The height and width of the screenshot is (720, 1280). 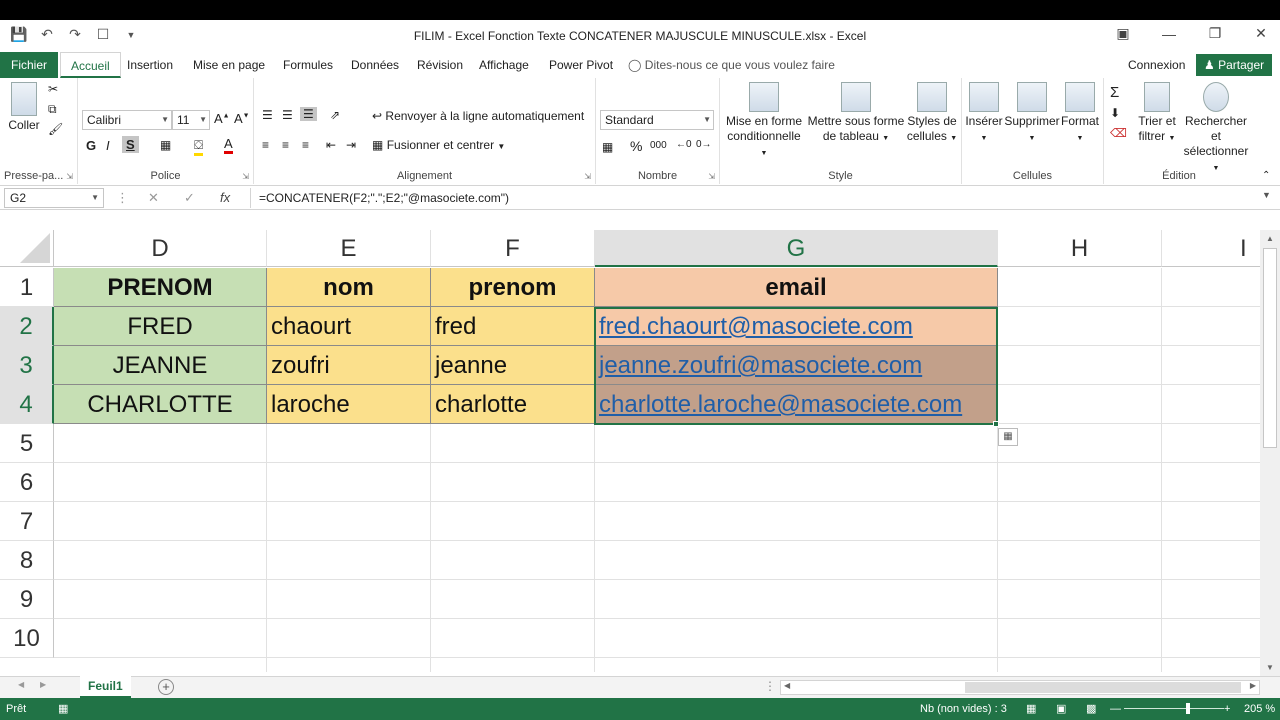 I want to click on enter-icon: ✓, so click(x=189, y=198).